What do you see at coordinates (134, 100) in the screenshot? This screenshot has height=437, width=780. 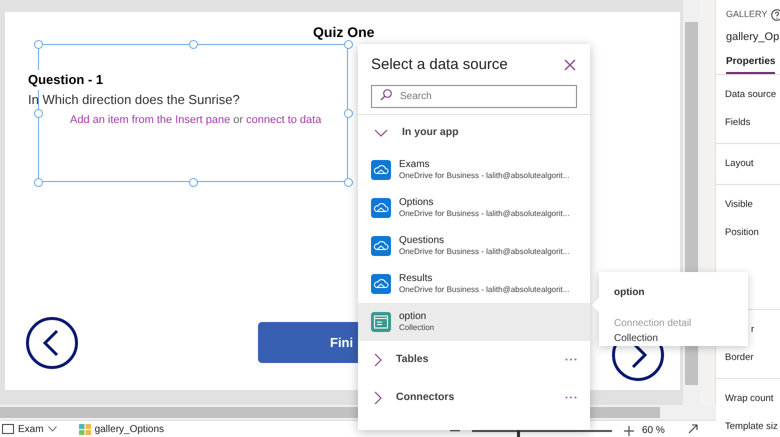 I see `question-text: In Which direction does the Sunrise?` at bounding box center [134, 100].